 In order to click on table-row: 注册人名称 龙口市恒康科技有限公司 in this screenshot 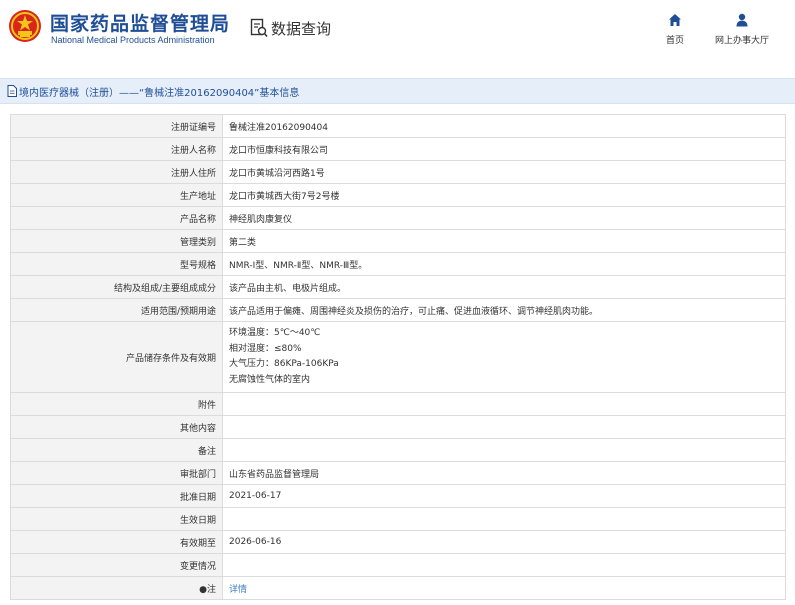, I will do `click(398, 149)`.